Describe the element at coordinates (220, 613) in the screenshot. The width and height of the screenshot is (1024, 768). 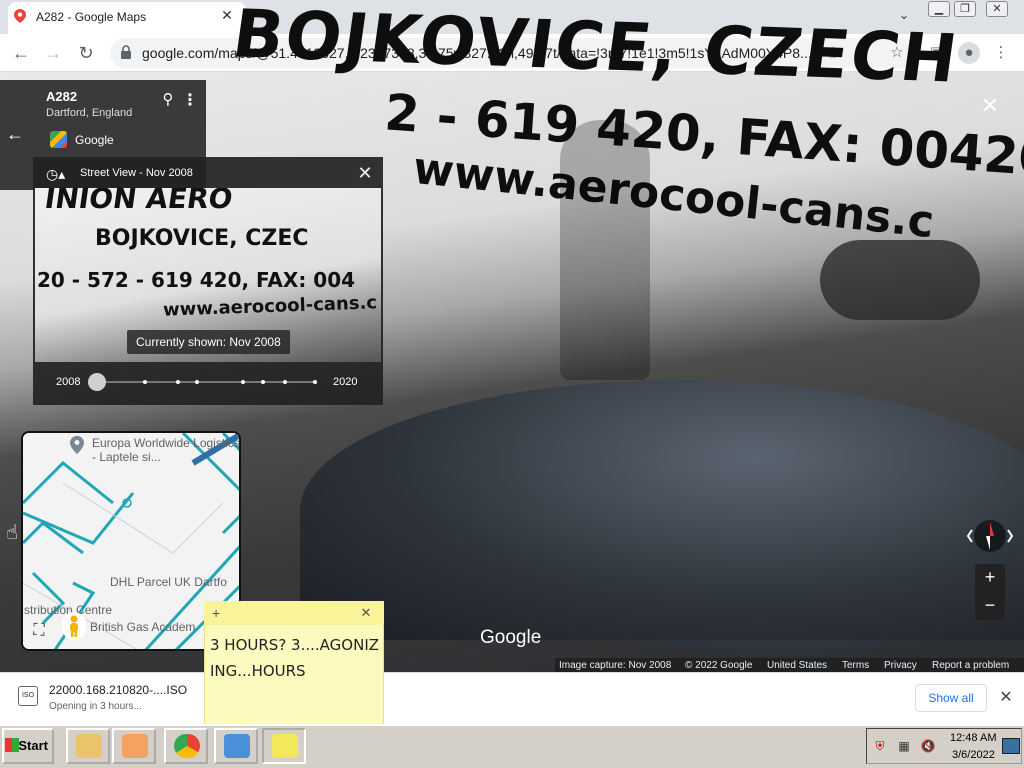
I see `sticky-add-icon: +` at that location.